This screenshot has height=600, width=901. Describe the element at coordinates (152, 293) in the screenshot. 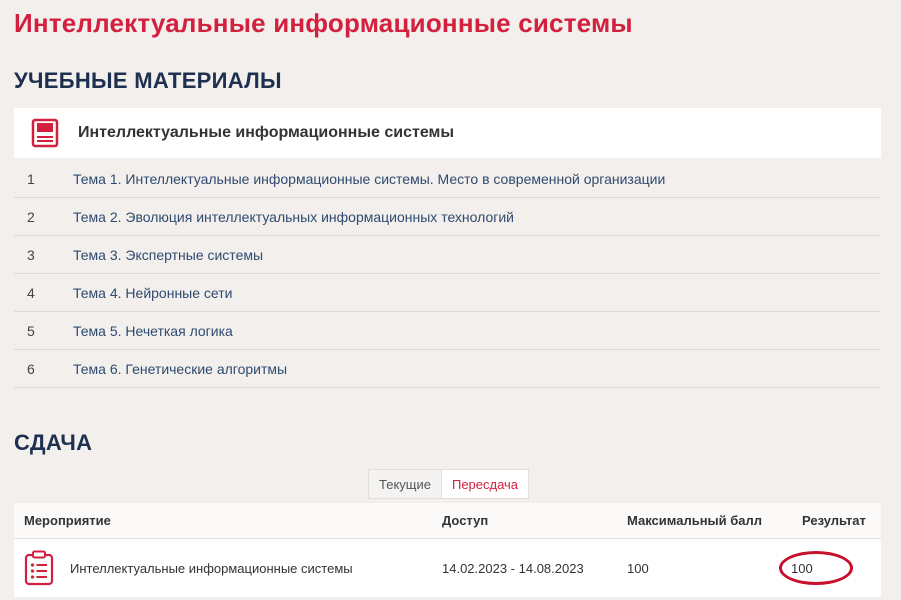

I see `topic-link: Тема 4. Нейронные сети` at that location.